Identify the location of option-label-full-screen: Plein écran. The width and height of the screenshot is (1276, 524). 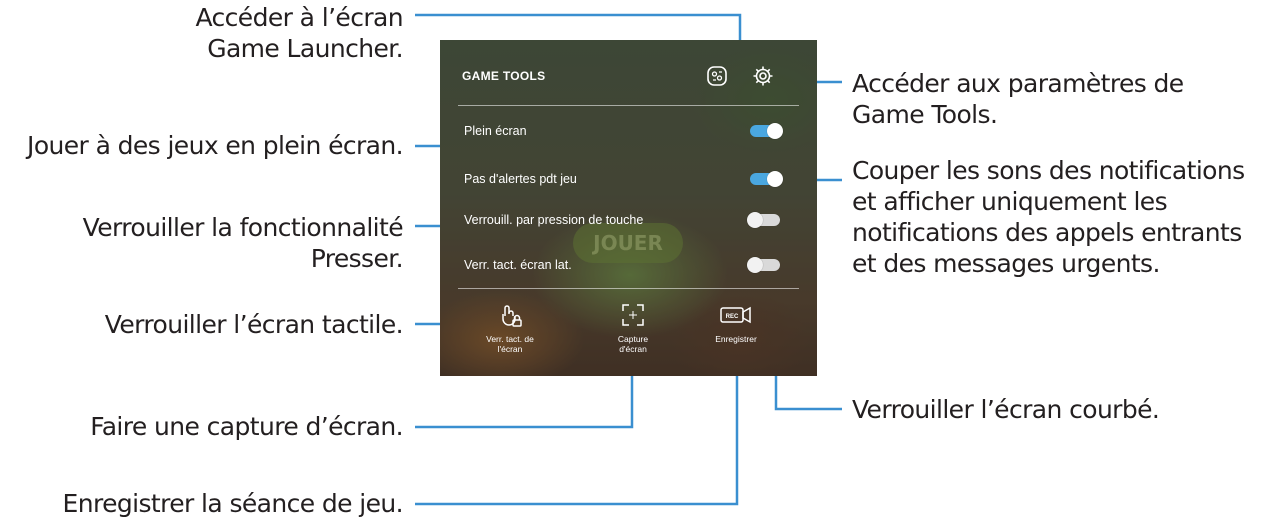
(495, 131).